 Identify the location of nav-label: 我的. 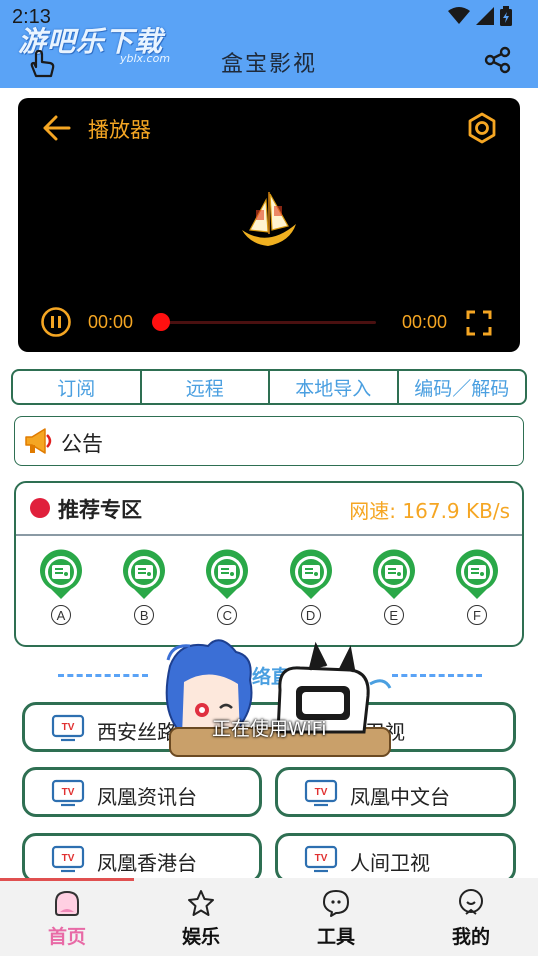
(470, 937).